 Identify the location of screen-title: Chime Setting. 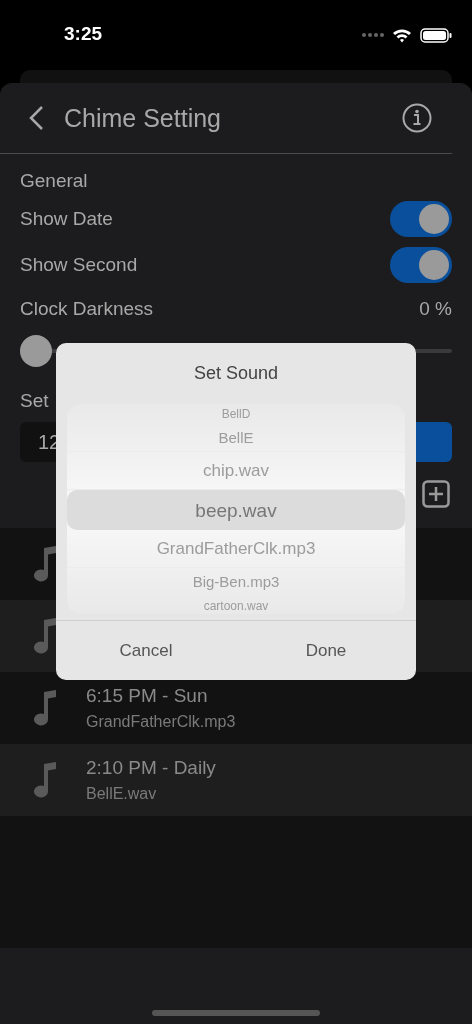
(143, 118).